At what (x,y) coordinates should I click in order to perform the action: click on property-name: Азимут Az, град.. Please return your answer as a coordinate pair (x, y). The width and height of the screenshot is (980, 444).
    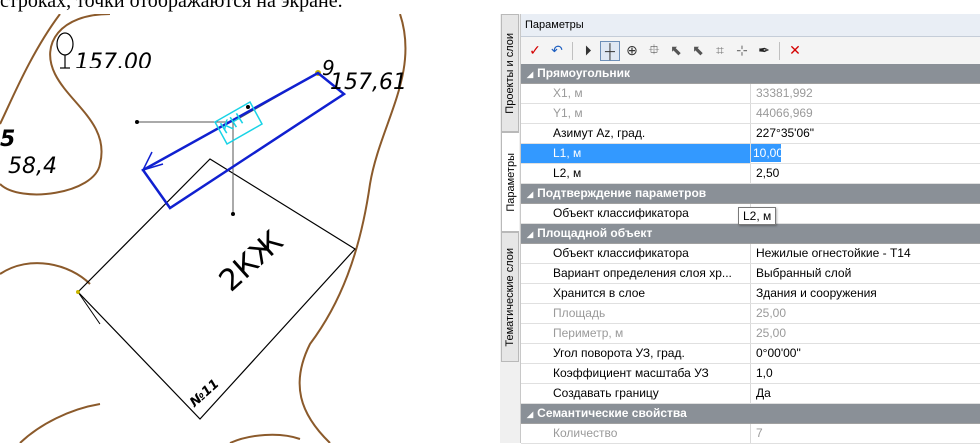
    Looking at the image, I should click on (636, 133).